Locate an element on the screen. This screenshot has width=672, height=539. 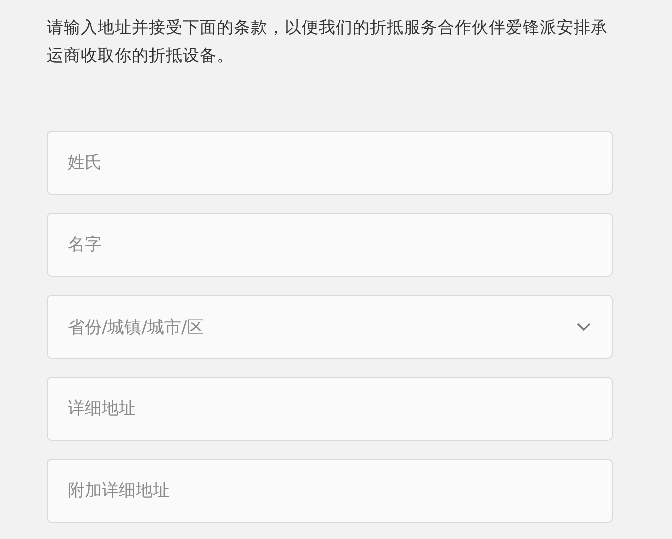
intro-text: 请输入地址并接受下面的条款，以便我们的折抵服务合作伙伴爱锋派安排承运商收取你的折抵设备。 is located at coordinates (328, 42).